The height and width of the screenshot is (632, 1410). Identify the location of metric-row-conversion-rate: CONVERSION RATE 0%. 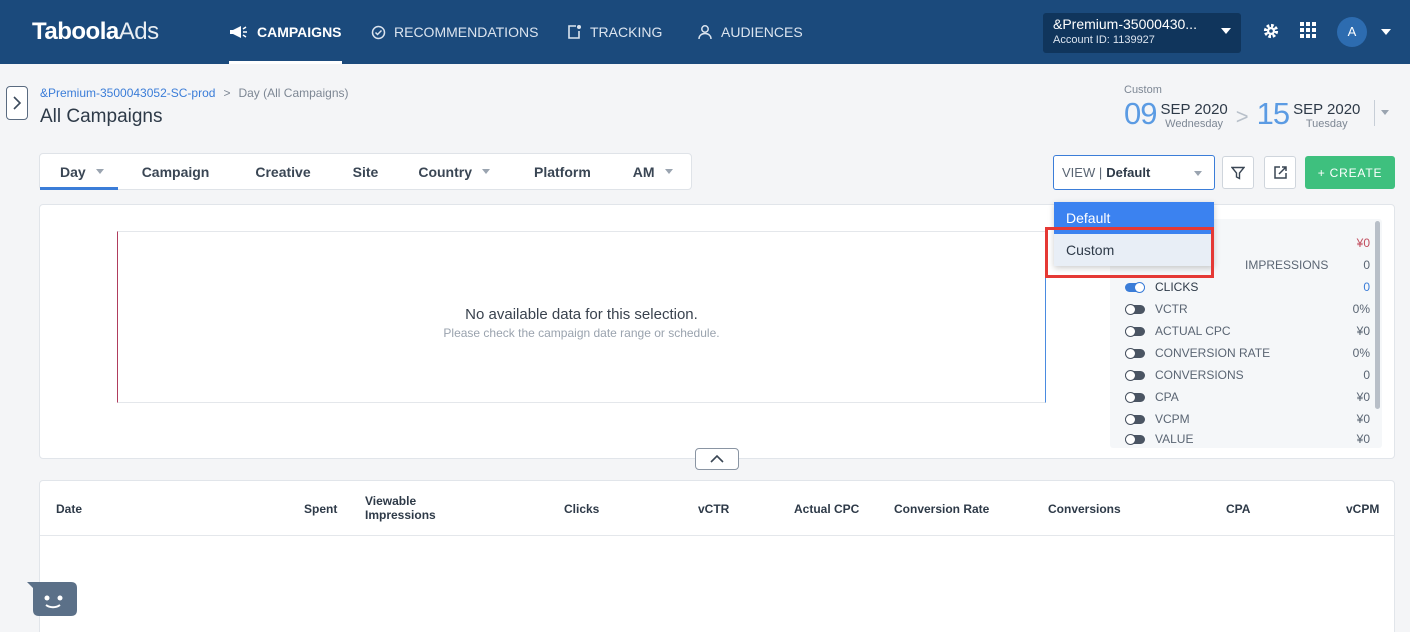
(1247, 353).